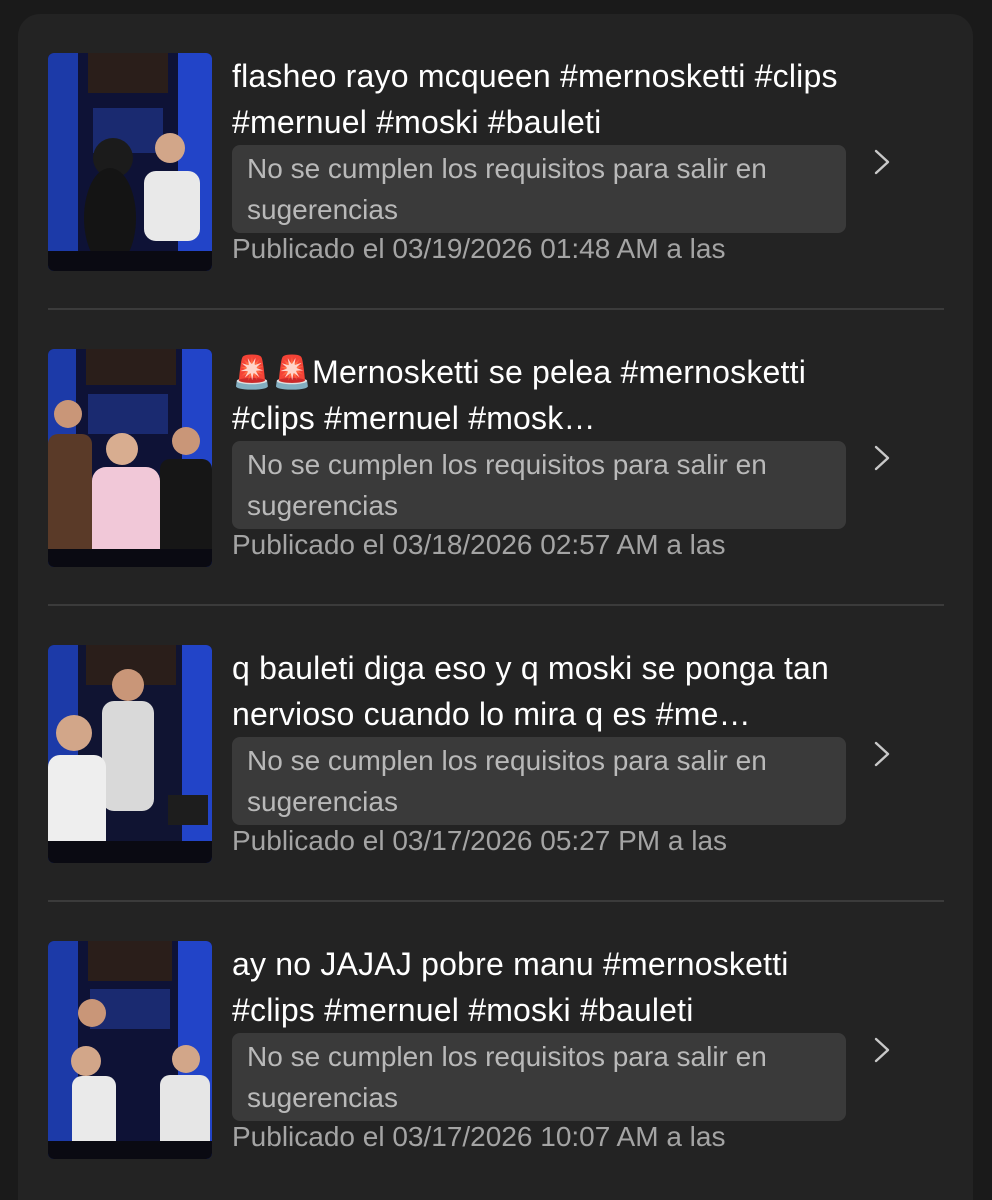  Describe the element at coordinates (480, 840) in the screenshot. I see `publish-date: Publicado el 03/17/2026 05:27 PM a las` at that location.